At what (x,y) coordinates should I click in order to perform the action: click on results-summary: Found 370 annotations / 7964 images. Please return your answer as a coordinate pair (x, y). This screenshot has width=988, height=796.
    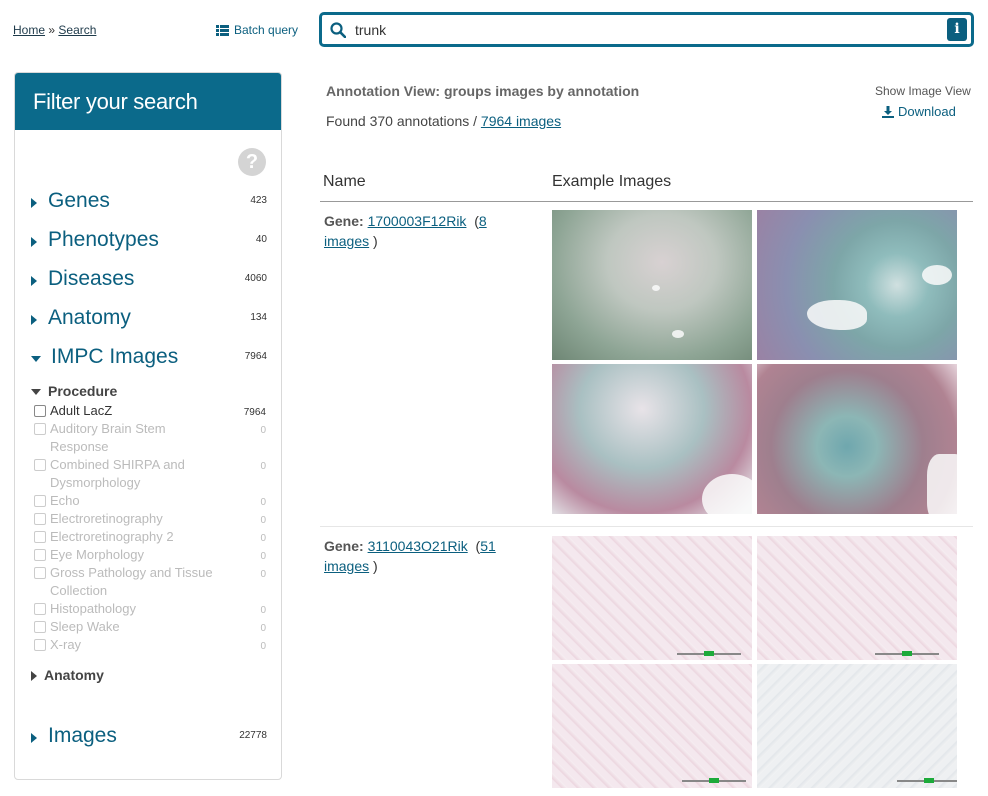
    Looking at the image, I should click on (443, 121).